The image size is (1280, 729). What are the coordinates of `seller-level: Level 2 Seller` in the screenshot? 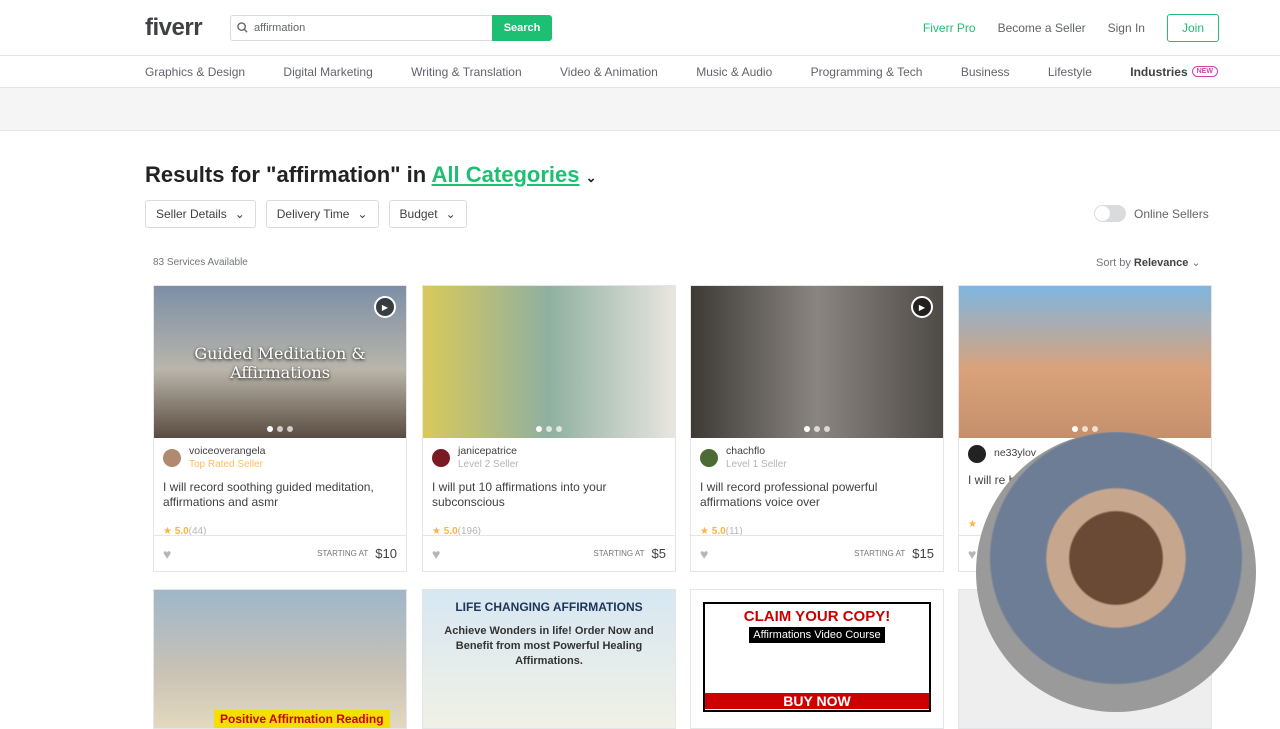 It's located at (488, 464).